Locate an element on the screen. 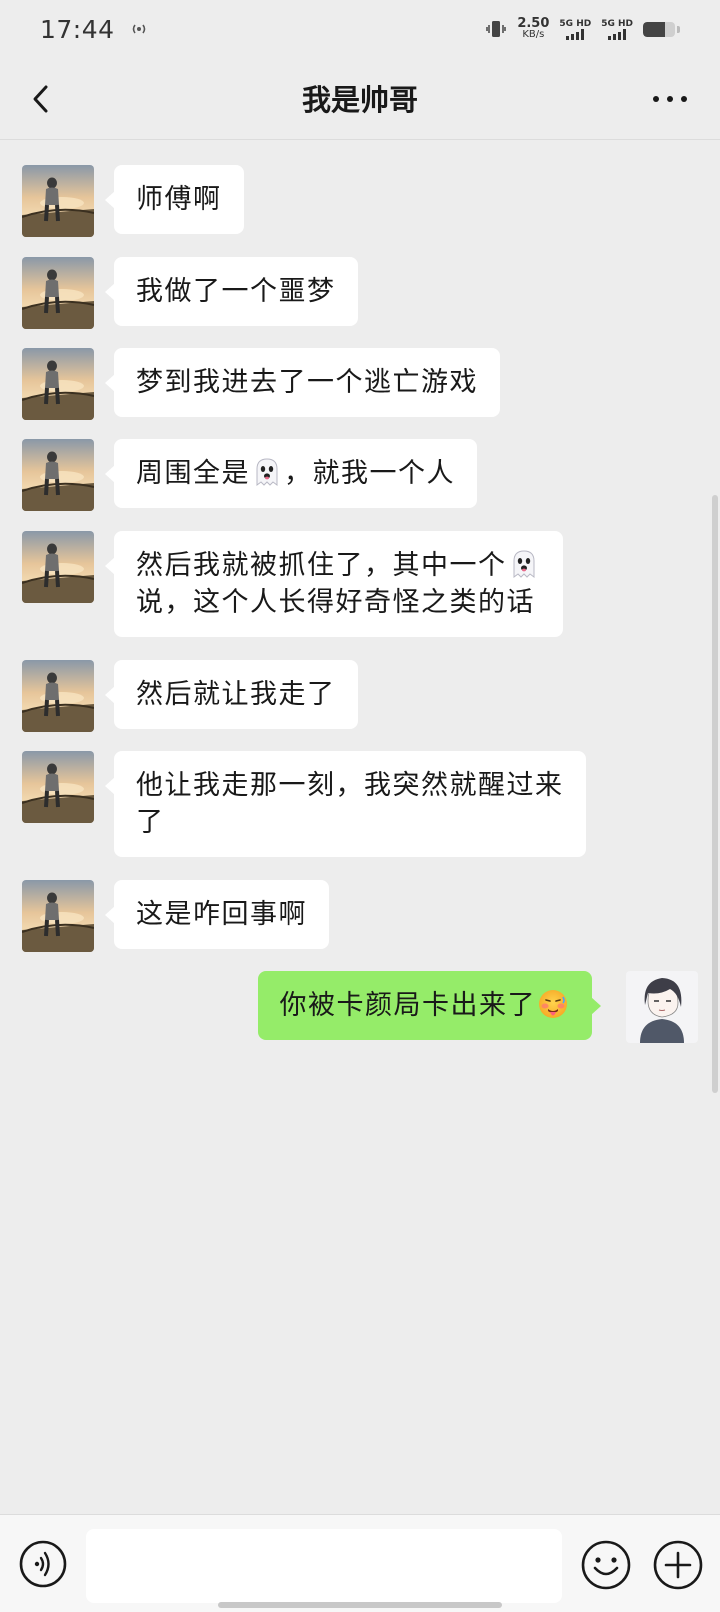 The width and height of the screenshot is (720, 1612). message-text: 然后我就被抓住了，其中一个 is located at coordinates (338, 565).